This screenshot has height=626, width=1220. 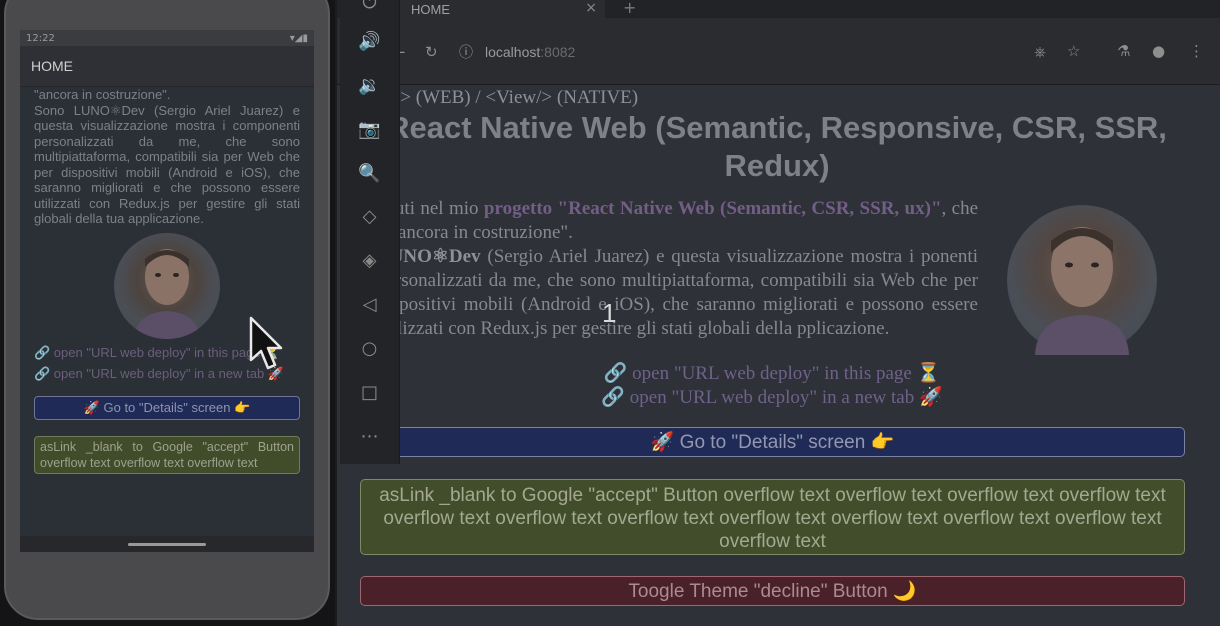 I want to click on address-bar: ⓘ localhost:8082, so click(x=809, y=52).